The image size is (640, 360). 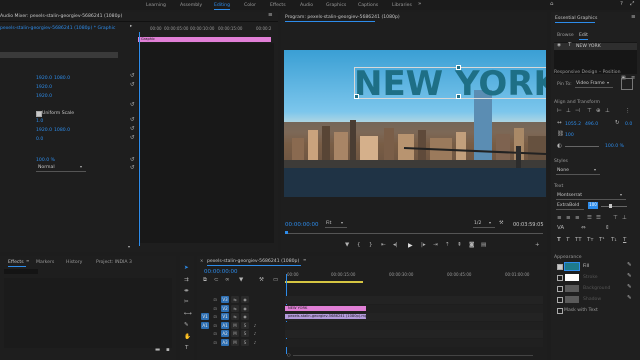 I want to click on distribute-icon: ⋮, so click(x=628, y=111).